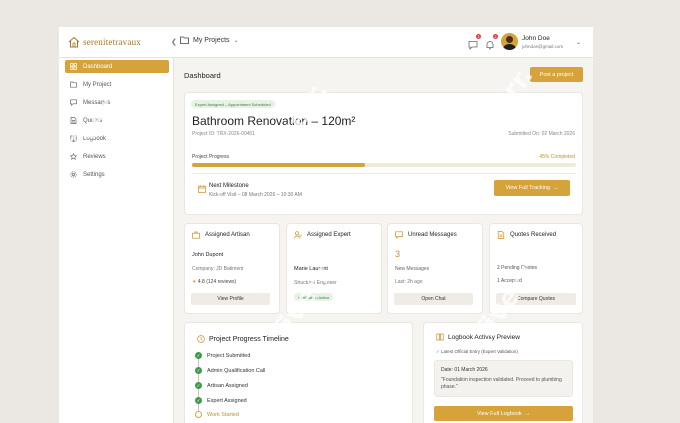 The width and height of the screenshot is (680, 423). Describe the element at coordinates (227, 400) in the screenshot. I see `timeline-item-label: Expert Assigned` at that location.